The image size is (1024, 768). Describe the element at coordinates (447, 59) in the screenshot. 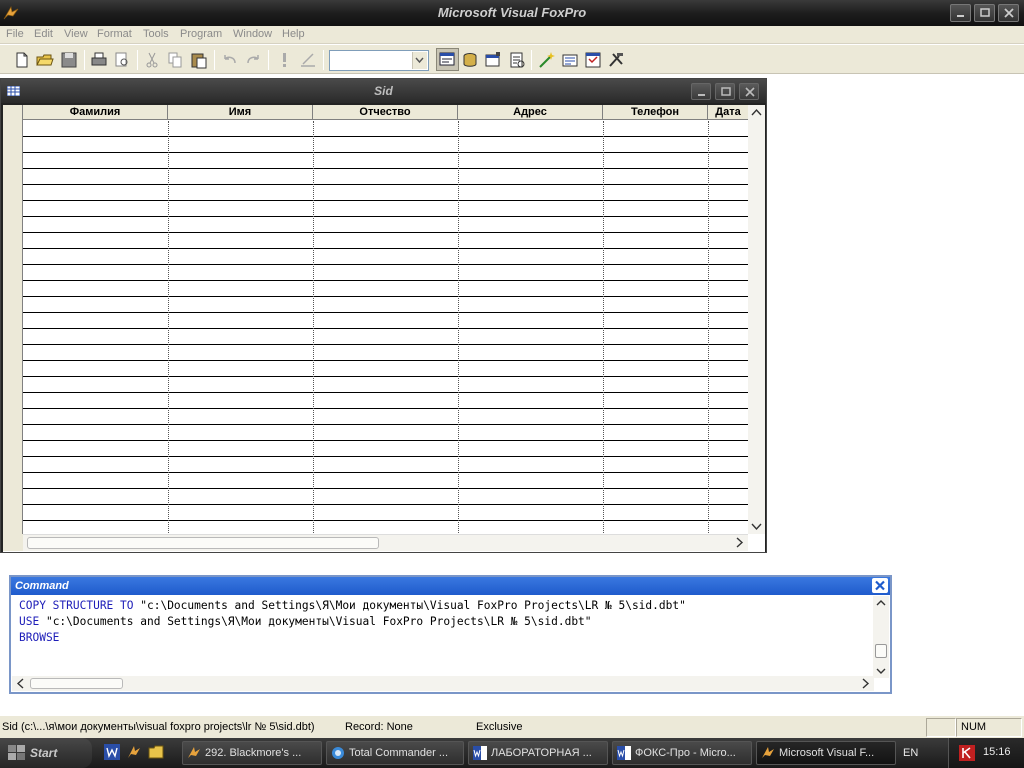

I see `command-window-button` at that location.